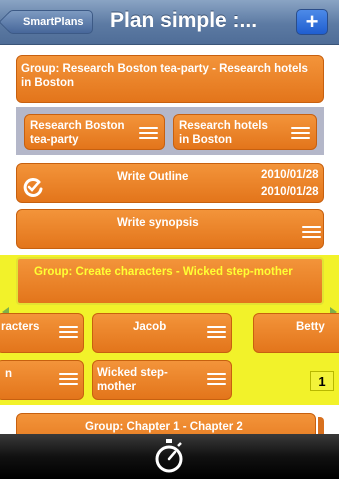 This screenshot has height=479, width=339. Describe the element at coordinates (290, 192) in the screenshot. I see `end-date: 2010/01/28` at that location.